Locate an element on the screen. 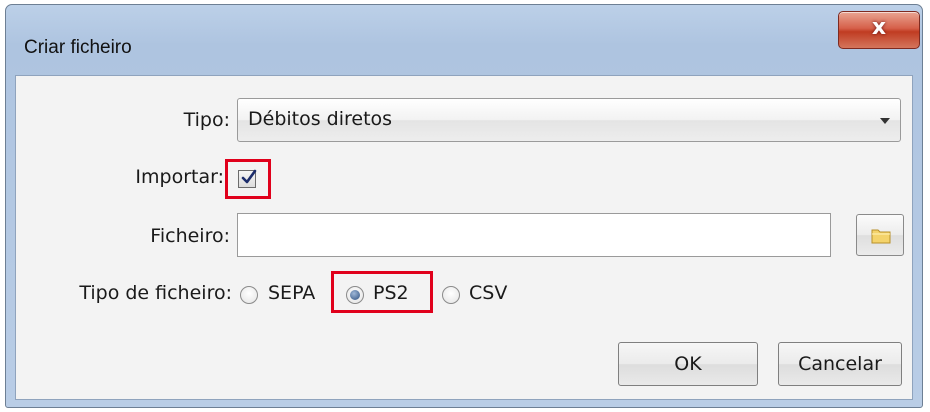 This screenshot has width=930, height=412. tipo-select: Débitos diretos is located at coordinates (569, 120).